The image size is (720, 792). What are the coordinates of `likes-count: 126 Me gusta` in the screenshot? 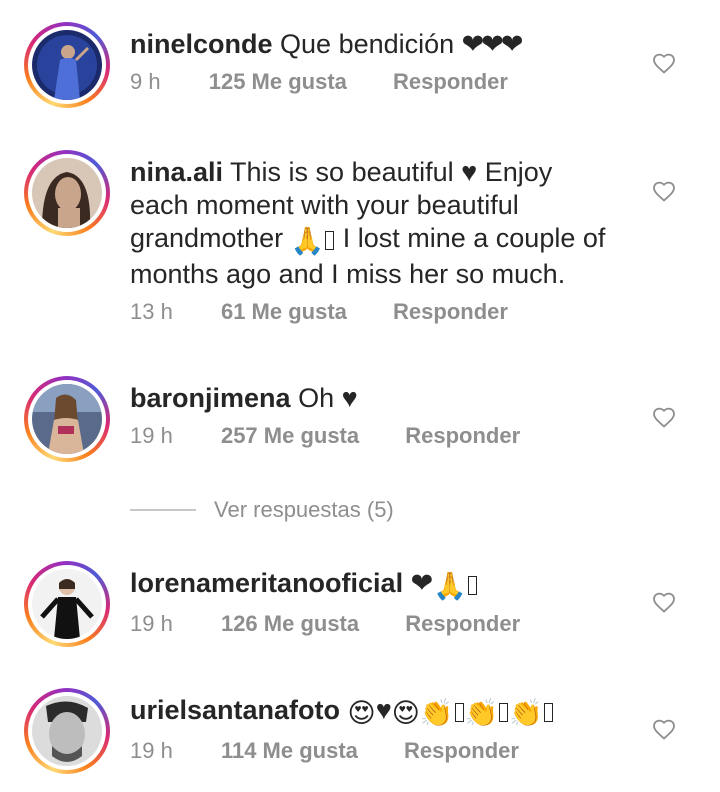 It's located at (290, 624).